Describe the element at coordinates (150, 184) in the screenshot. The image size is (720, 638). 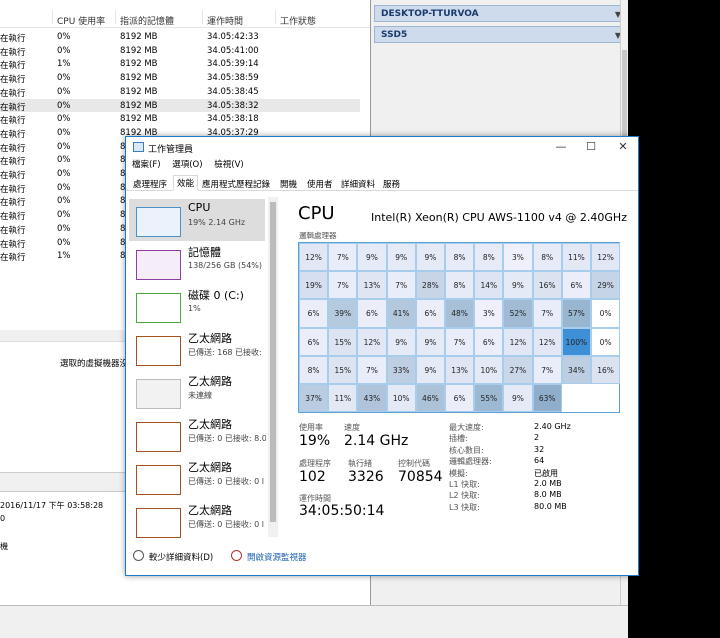
I see `tab-processes: 處理程序` at that location.